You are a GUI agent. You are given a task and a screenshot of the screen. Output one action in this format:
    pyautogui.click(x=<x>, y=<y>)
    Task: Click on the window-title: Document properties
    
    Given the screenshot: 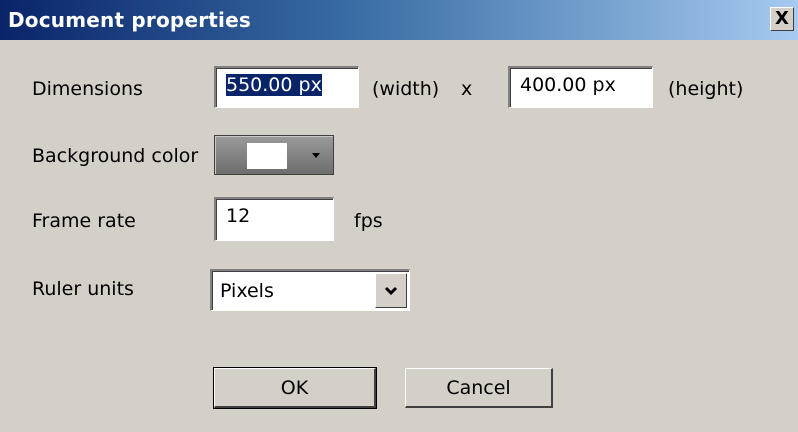 What is the action you would take?
    pyautogui.click(x=129, y=20)
    